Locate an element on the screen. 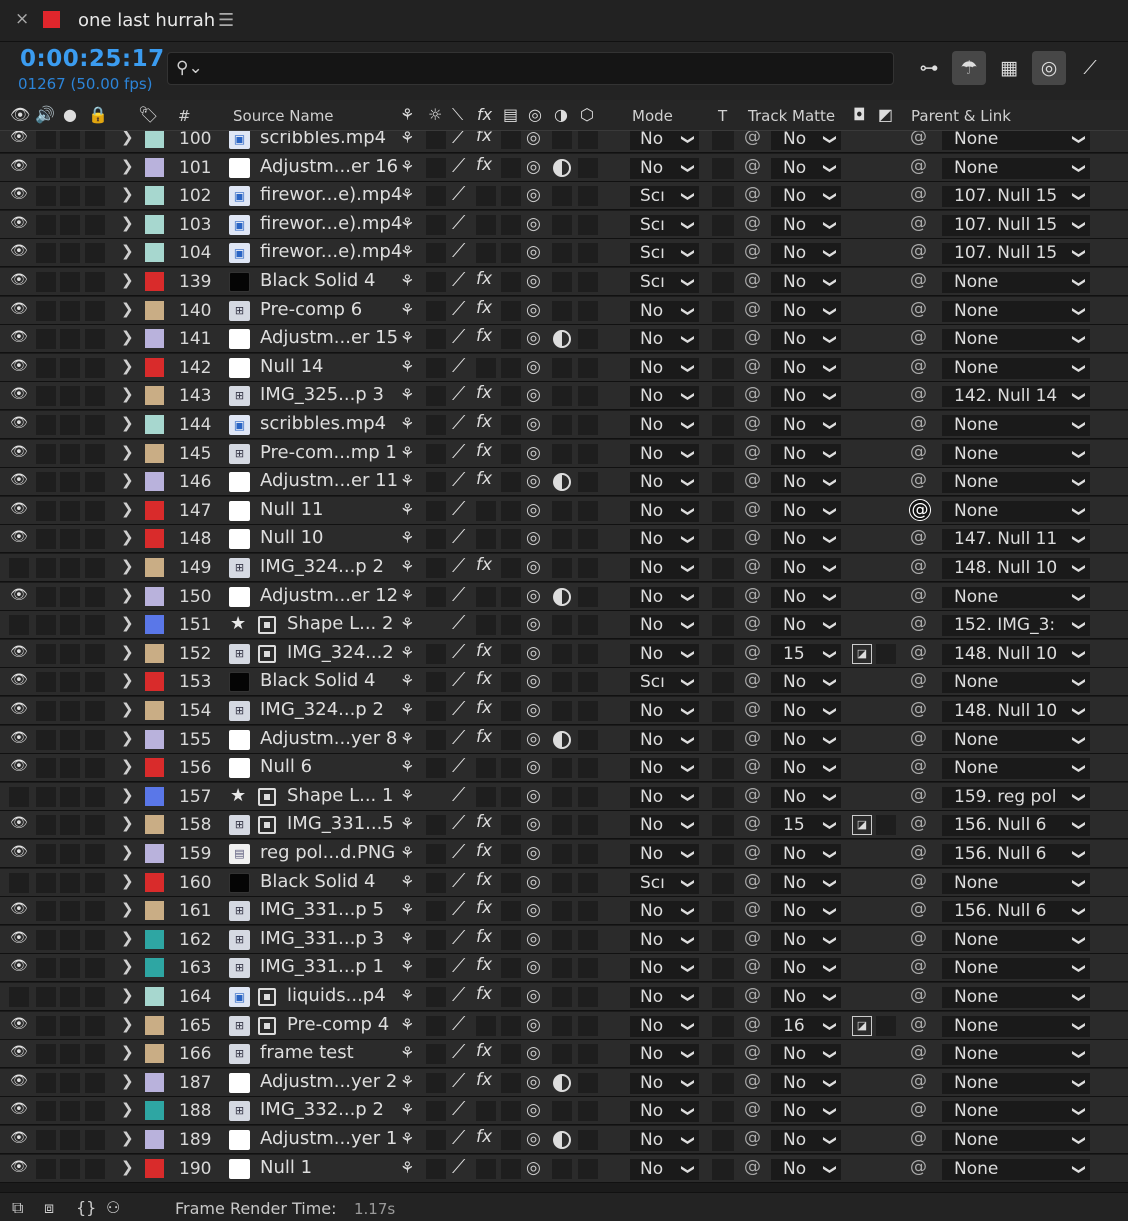  layer-row: 👁 ❯ 146 Adjustm...er 11 ⚘ ⟋ fx ◎ No ❯ @ No ❯ @ None ❯ is located at coordinates (564, 482).